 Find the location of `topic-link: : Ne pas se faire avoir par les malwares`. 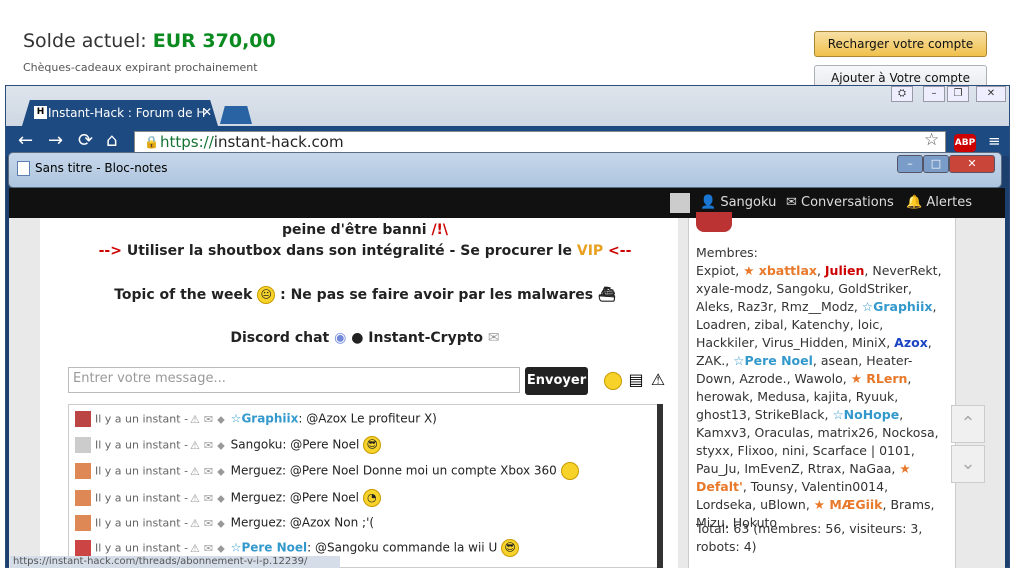

topic-link: : Ne pas se faire avoir par les malwares is located at coordinates (436, 295).